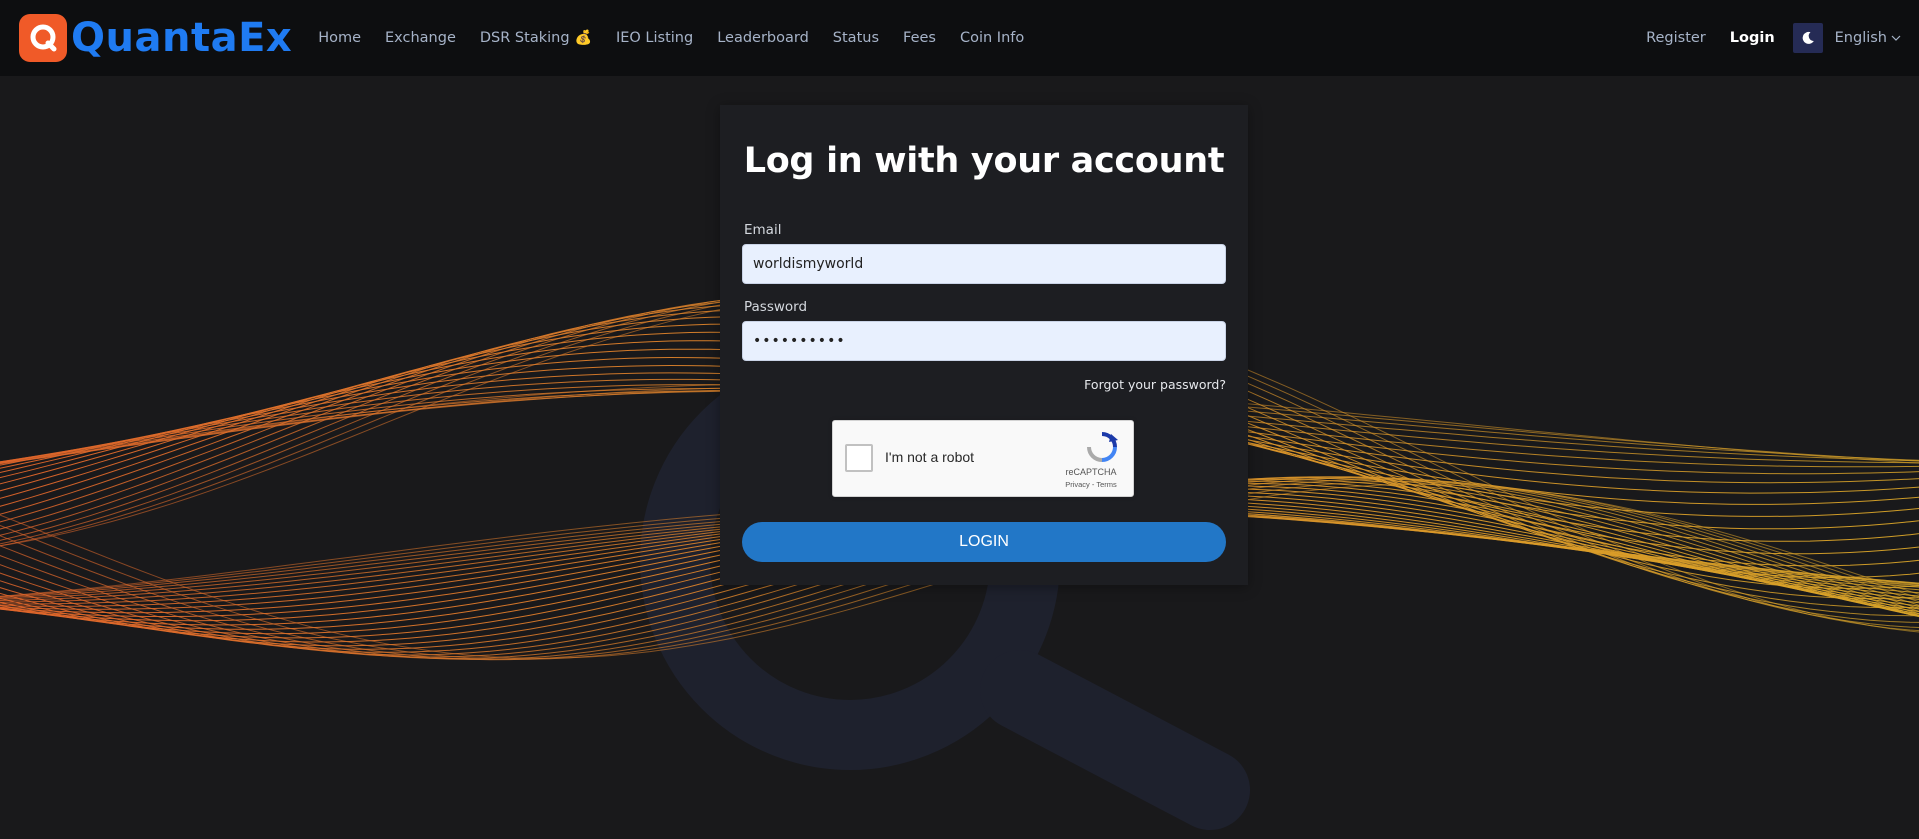  I want to click on theme-toggle-button, so click(1807, 38).